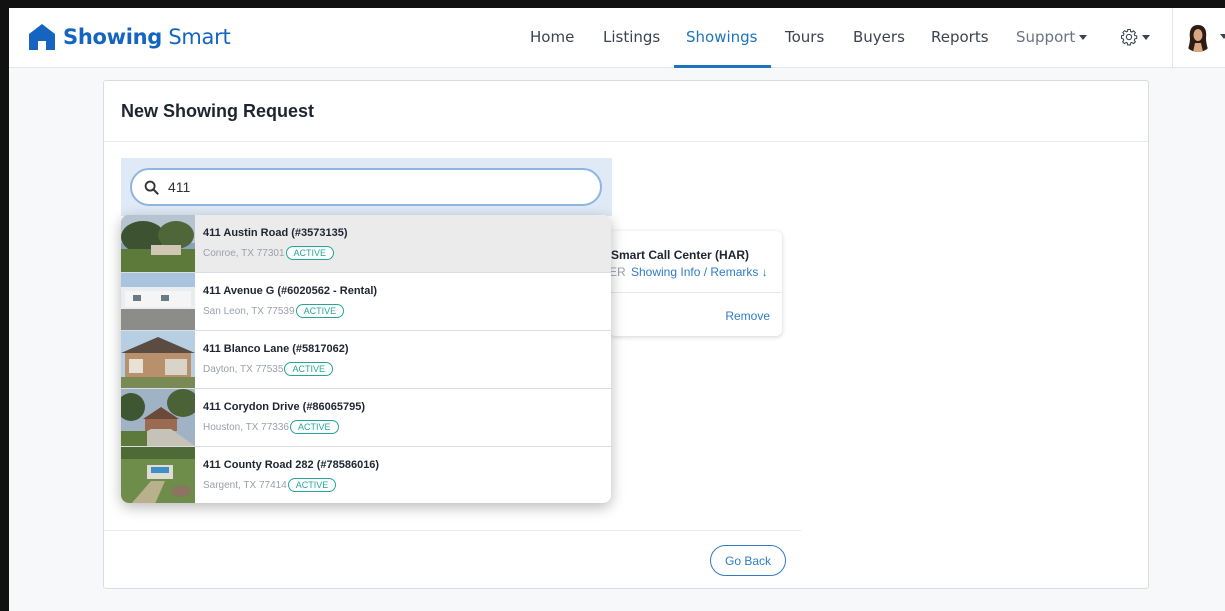 The image size is (1225, 611). I want to click on result-address: Houston, TX 77336 ACTIVE, so click(271, 427).